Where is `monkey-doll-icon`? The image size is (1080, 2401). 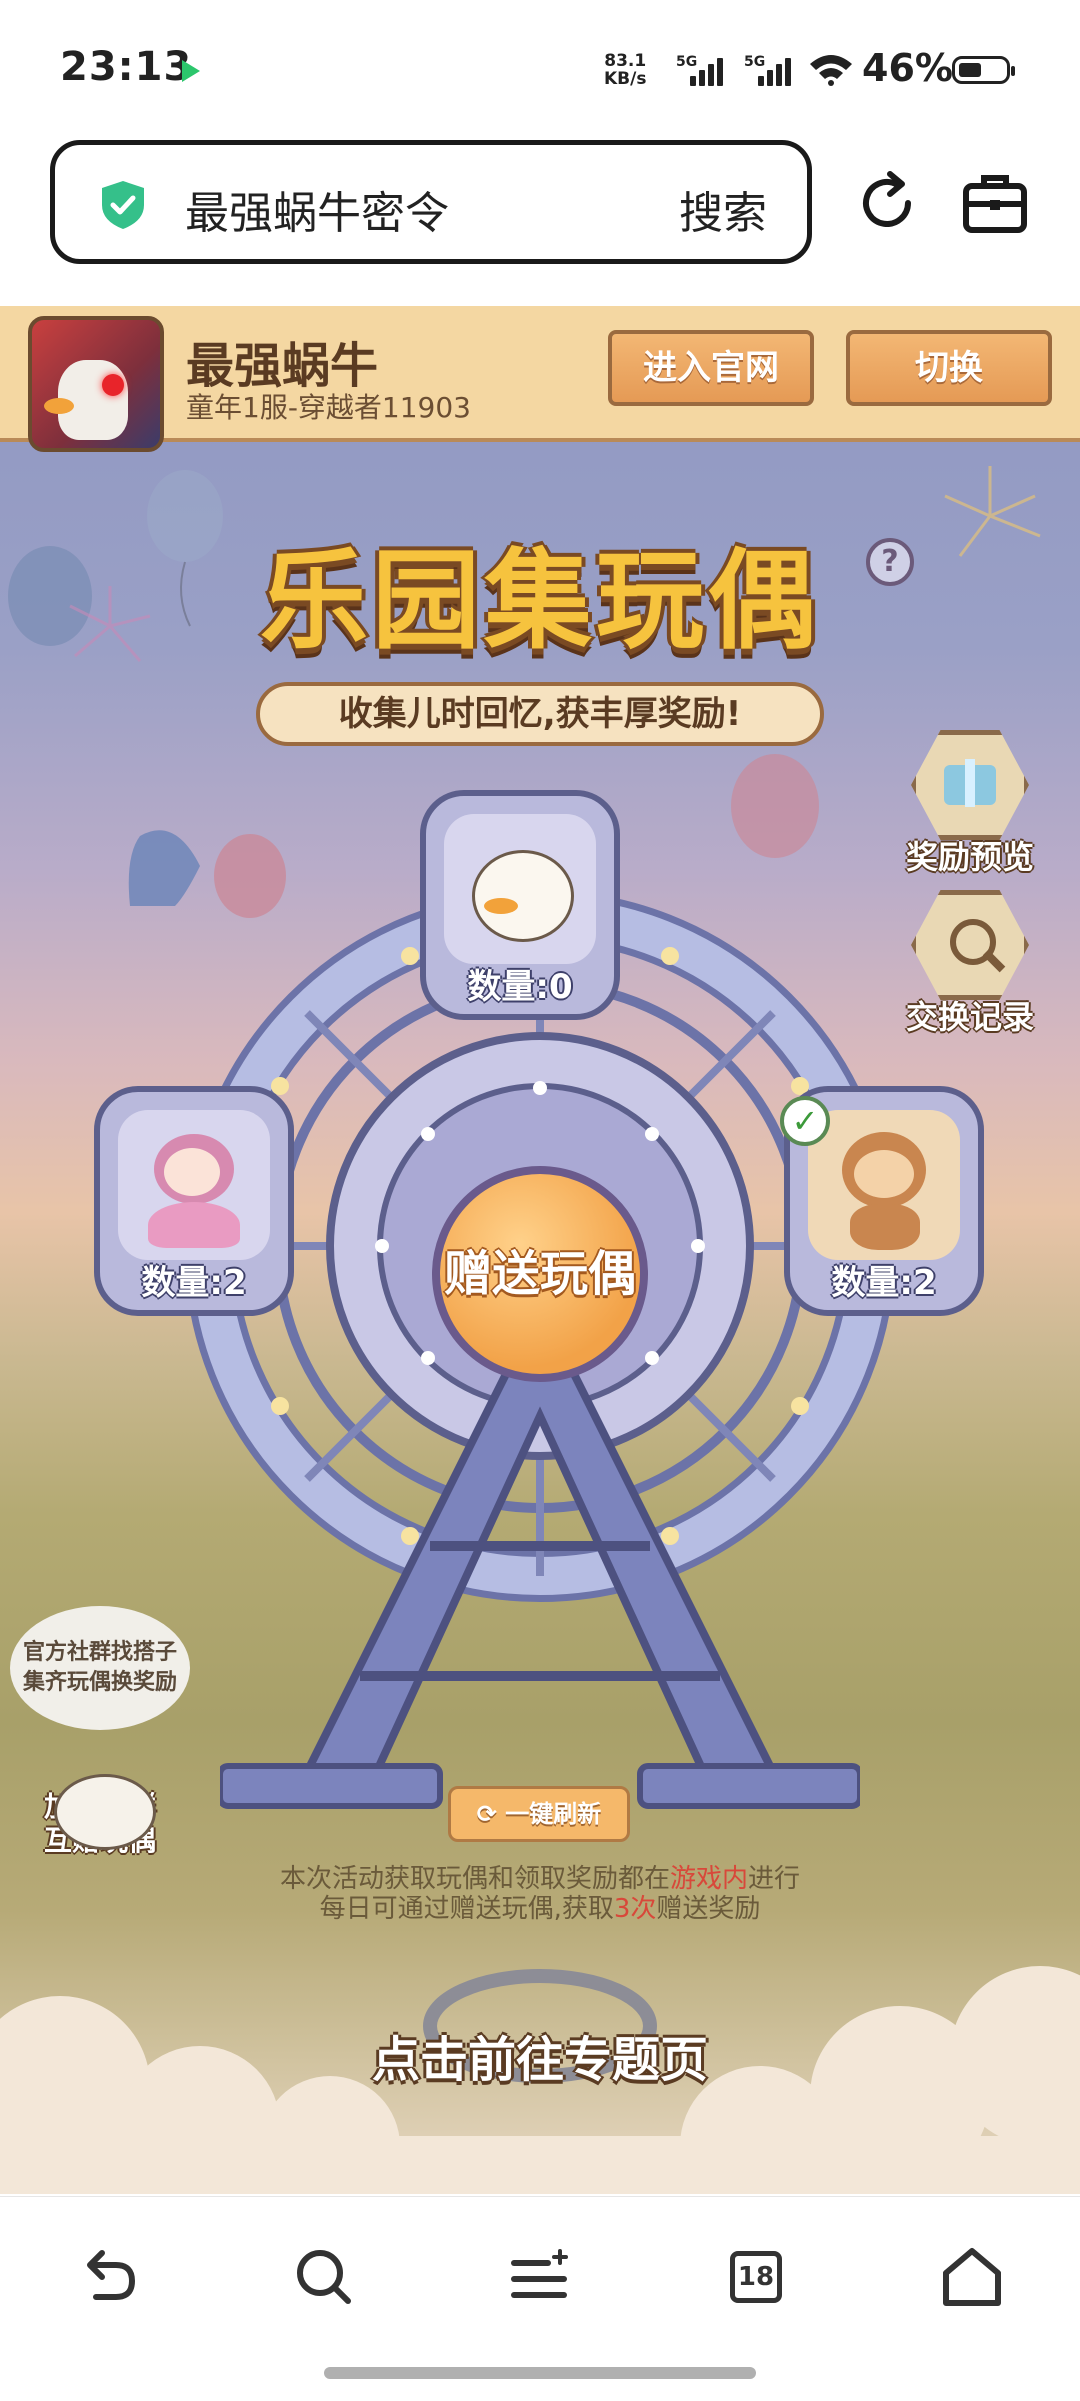 monkey-doll-icon is located at coordinates (884, 1185).